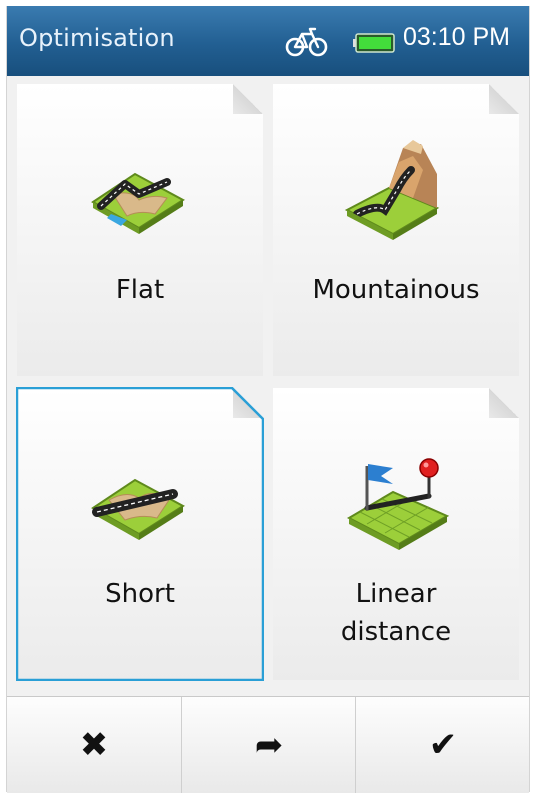  What do you see at coordinates (396, 632) in the screenshot?
I see `option-label-line2: distance` at bounding box center [396, 632].